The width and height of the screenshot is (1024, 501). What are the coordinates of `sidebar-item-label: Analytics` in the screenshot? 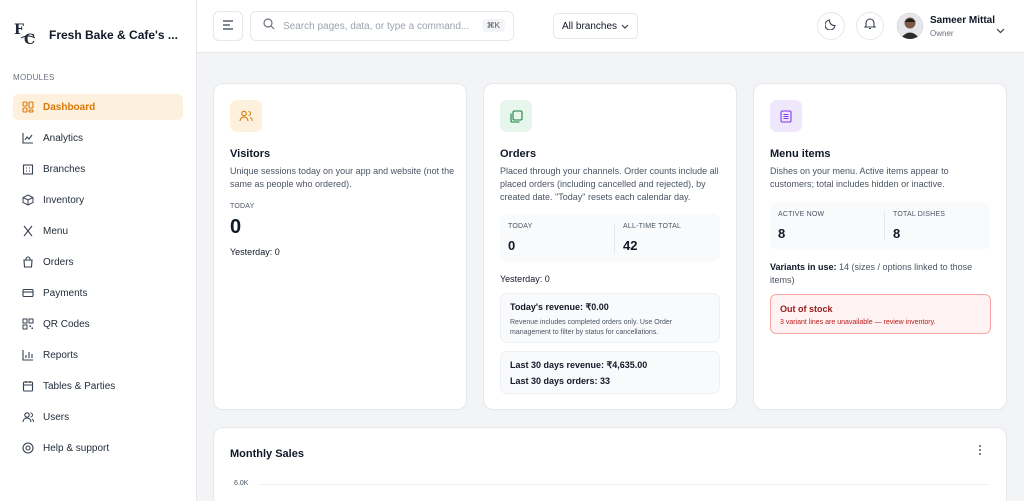 It's located at (63, 138).